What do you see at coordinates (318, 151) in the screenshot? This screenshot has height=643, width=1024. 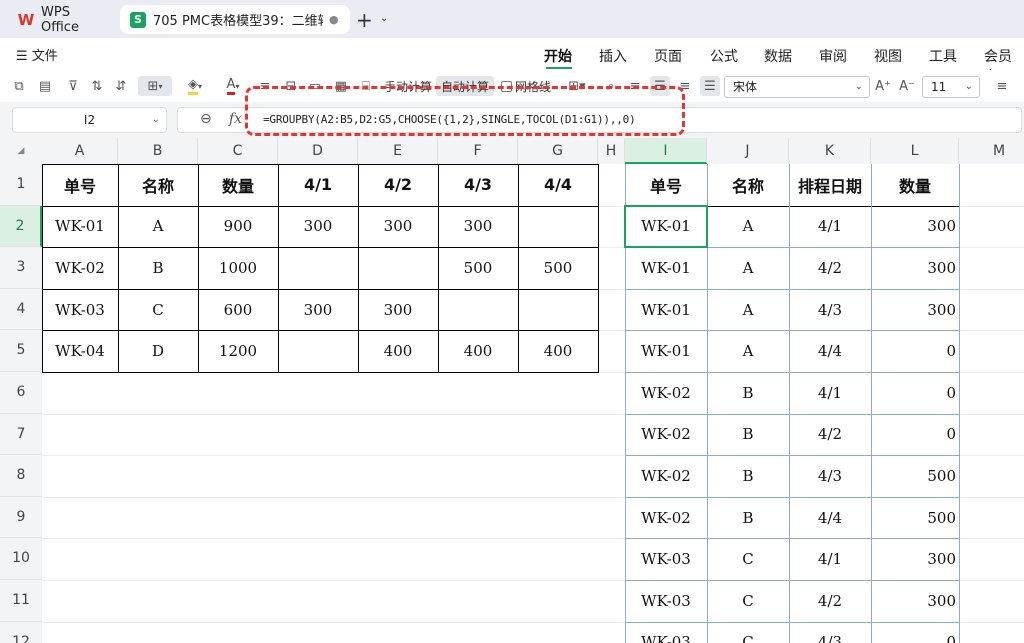 I see `column-header-d: D` at bounding box center [318, 151].